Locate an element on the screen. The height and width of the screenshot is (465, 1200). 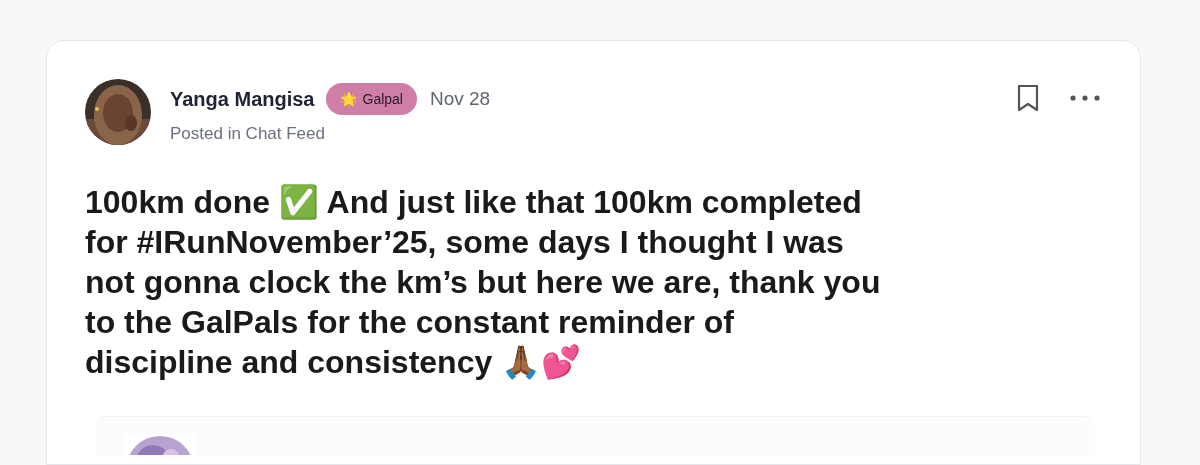
role-badge: 🌟 Galpal is located at coordinates (371, 99).